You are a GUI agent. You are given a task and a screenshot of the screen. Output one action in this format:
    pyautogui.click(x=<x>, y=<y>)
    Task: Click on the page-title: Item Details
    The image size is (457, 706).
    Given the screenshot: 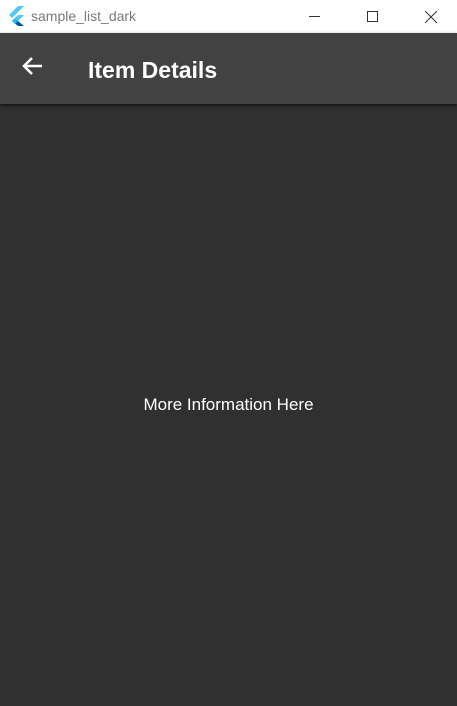 What is the action you would take?
    pyautogui.click(x=153, y=70)
    